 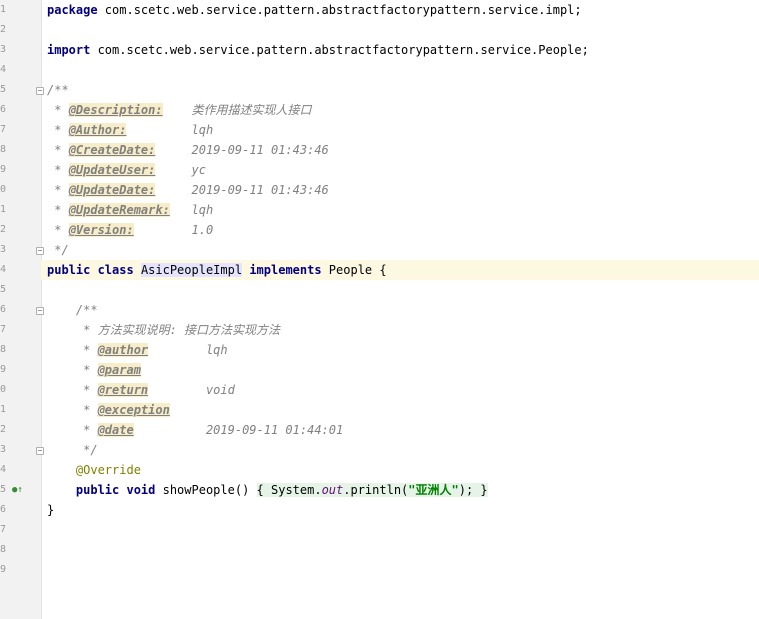 I want to click on doc-tag: @author, so click(x=123, y=350).